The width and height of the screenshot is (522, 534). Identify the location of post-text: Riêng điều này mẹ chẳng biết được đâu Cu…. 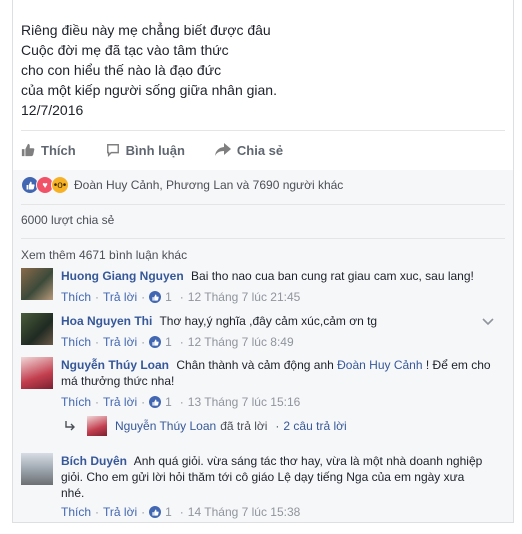
(149, 70).